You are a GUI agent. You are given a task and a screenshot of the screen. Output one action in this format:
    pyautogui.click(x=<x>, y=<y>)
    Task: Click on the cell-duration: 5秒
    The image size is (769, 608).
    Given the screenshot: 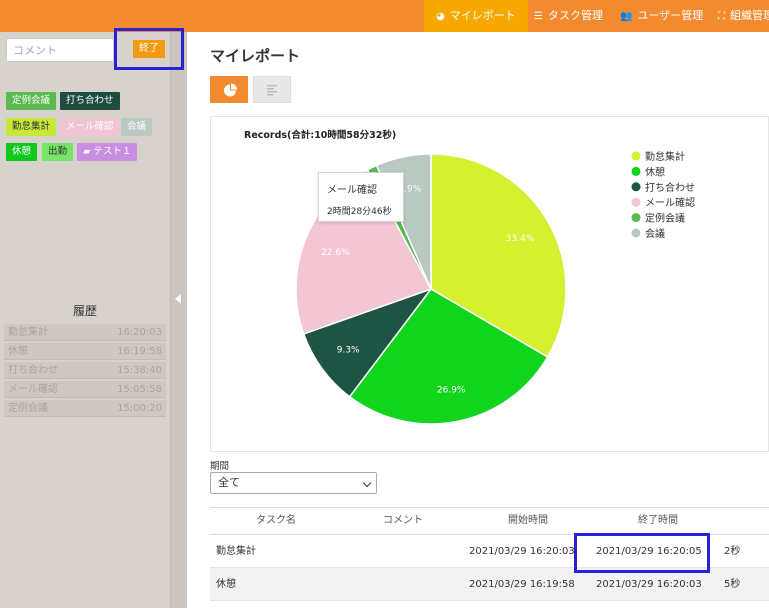 What is the action you would take?
    pyautogui.click(x=732, y=584)
    